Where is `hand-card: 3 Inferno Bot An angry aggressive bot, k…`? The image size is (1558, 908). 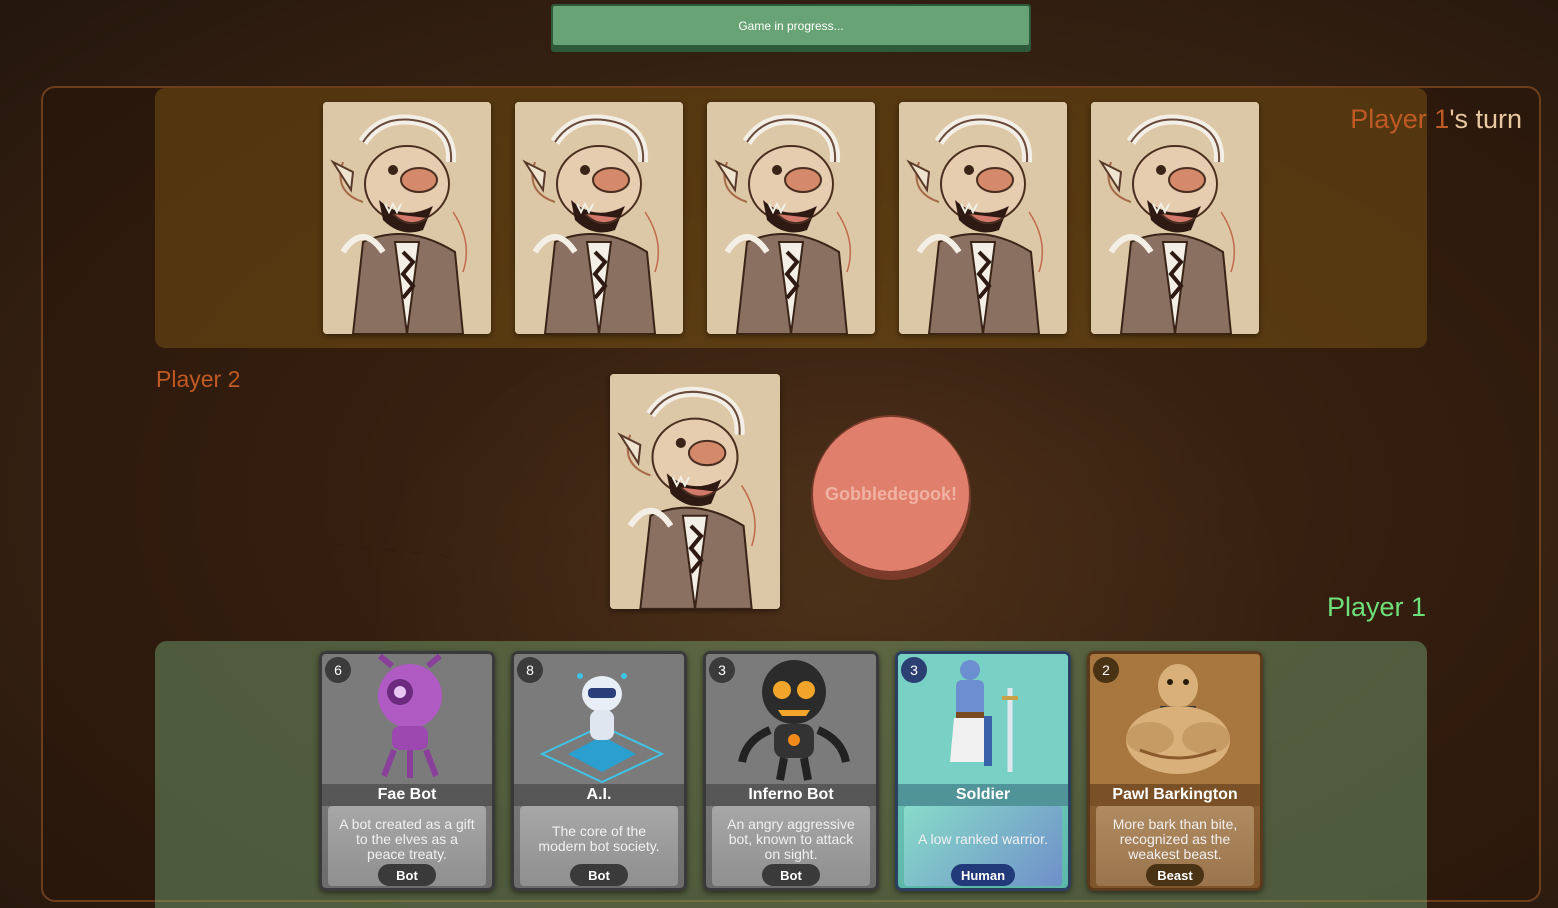 hand-card: 3 Inferno Bot An angry aggressive bot, k… is located at coordinates (791, 771).